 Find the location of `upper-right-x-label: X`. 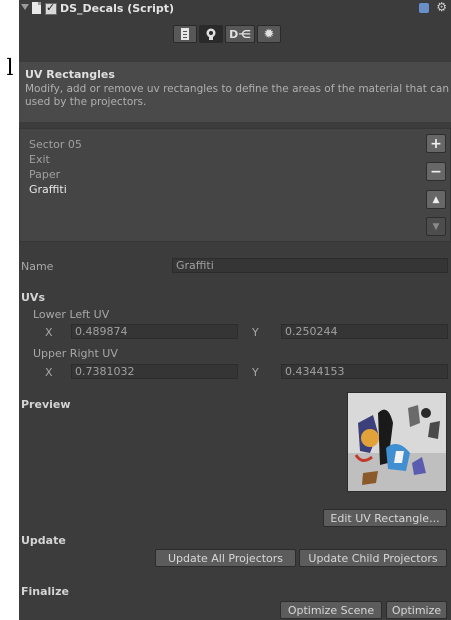

upper-right-x-label: X is located at coordinates (49, 372).